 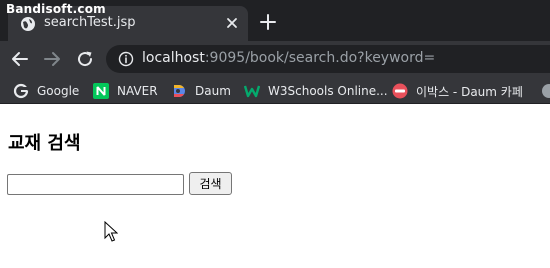 I want to click on url-host: localhost, so click(x=173, y=58).